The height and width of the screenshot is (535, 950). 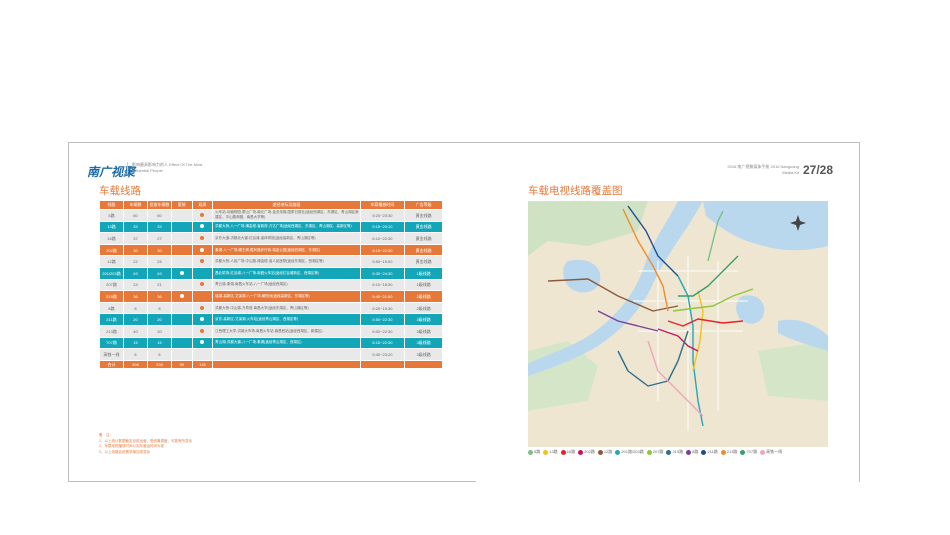 I want to click on table-cell: 5:40~21:00, so click(x=382, y=296).